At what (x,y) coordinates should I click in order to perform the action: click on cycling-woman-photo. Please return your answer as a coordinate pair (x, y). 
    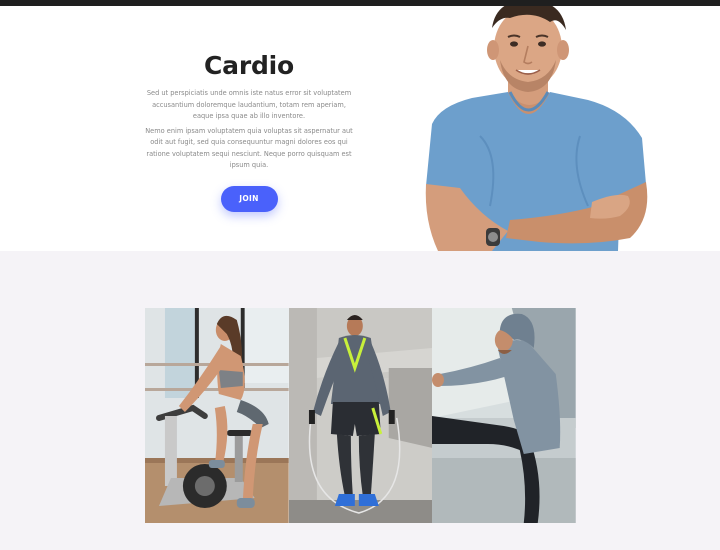
    Looking at the image, I should click on (217, 415).